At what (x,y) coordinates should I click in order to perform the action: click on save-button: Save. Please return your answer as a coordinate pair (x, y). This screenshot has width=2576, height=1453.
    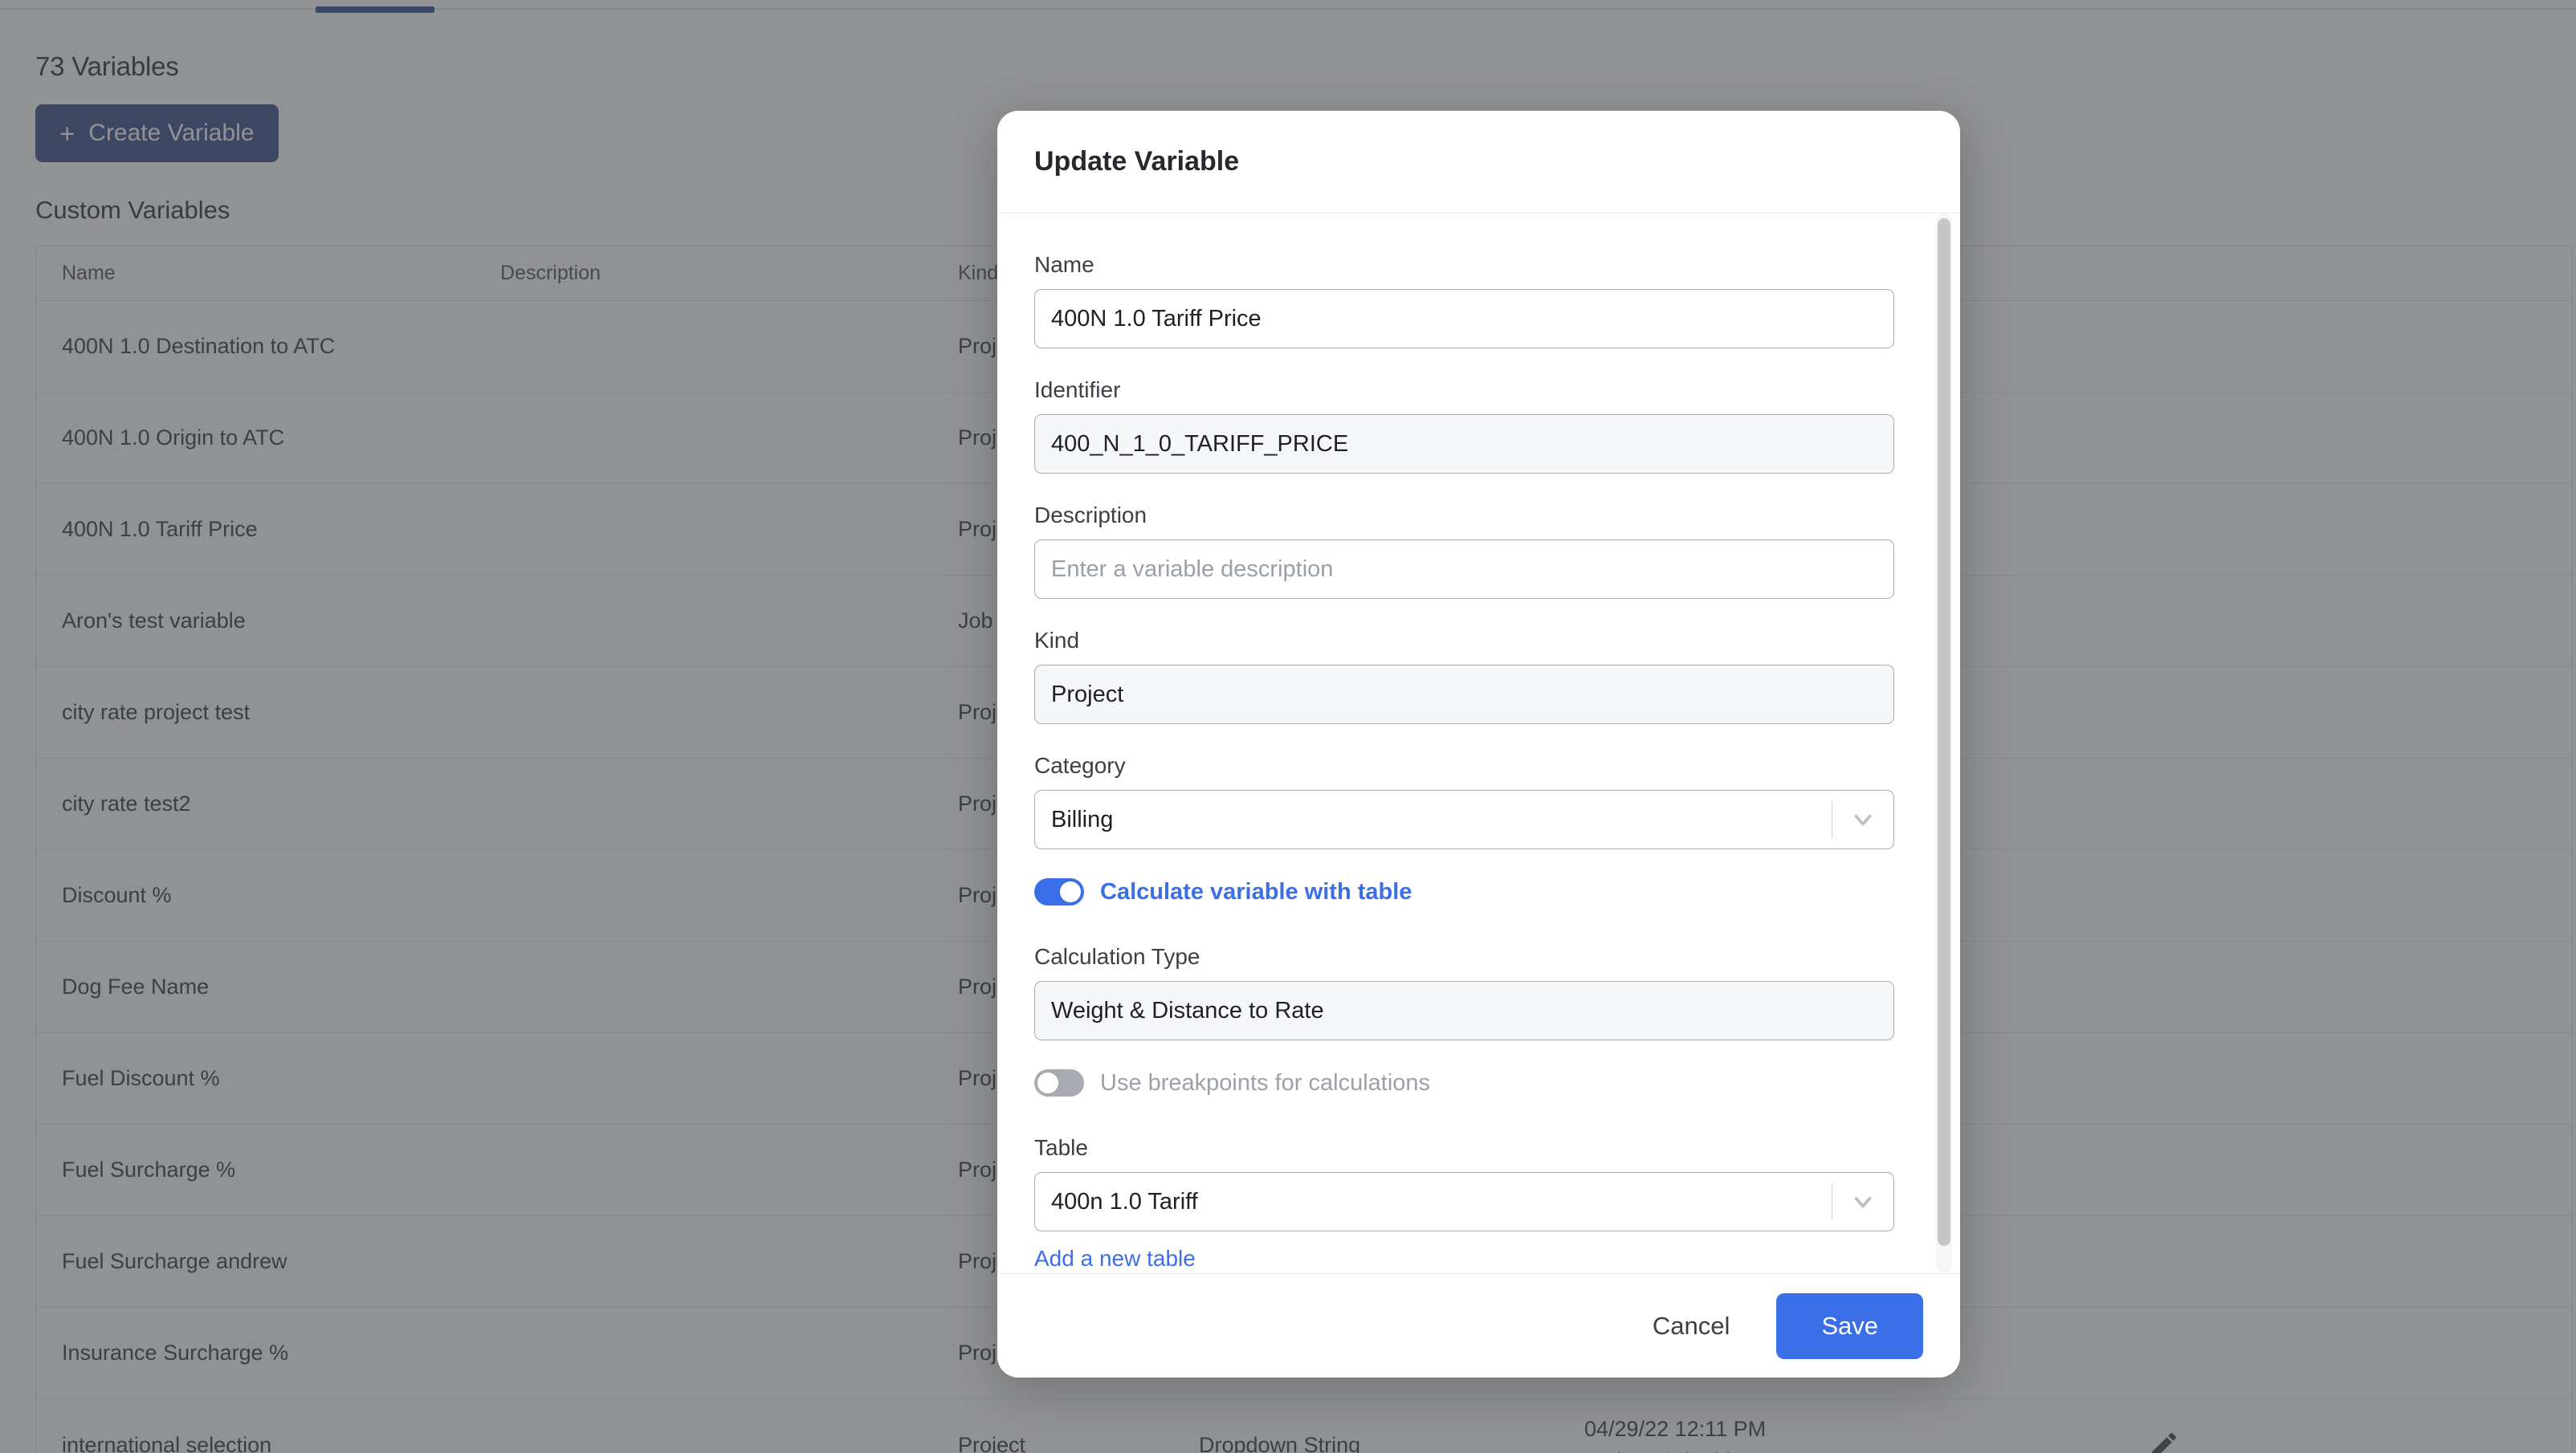
    Looking at the image, I should click on (1849, 1325).